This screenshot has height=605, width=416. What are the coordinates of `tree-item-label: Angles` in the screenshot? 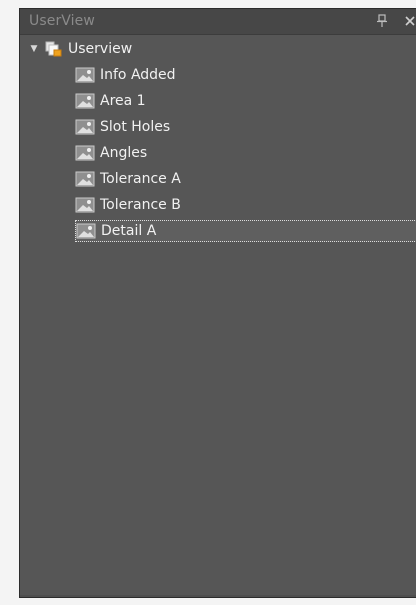 It's located at (124, 153).